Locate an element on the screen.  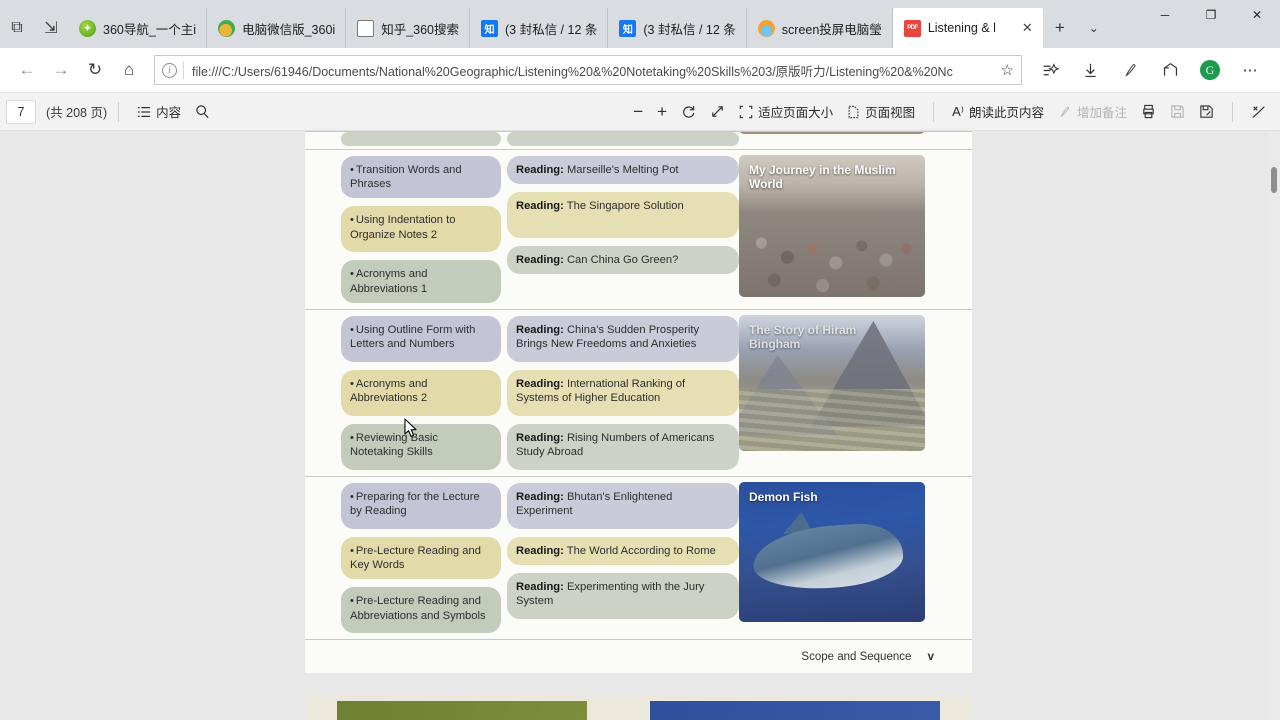
browser-tab-2: 知乎_360搜索 is located at coordinates (408, 28).